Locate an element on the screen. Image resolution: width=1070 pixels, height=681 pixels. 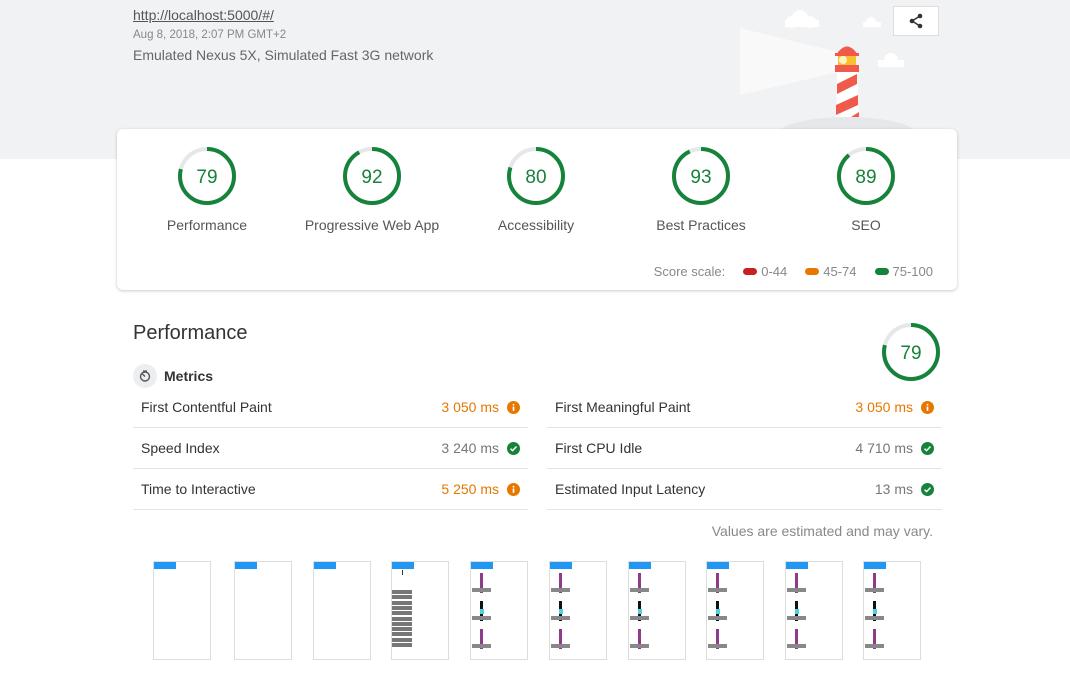
category-label: Accessibility is located at coordinates (536, 225).